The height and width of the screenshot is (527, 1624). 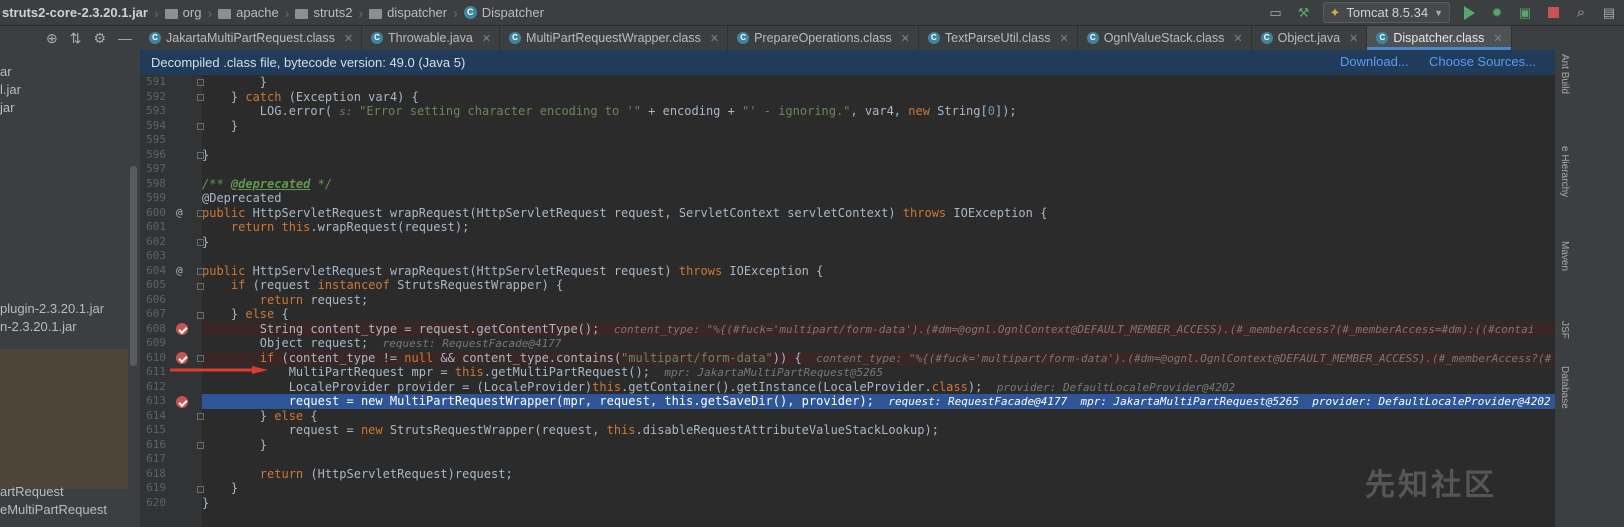 I want to click on build-hammer-icon: ⚒, so click(x=1304, y=13).